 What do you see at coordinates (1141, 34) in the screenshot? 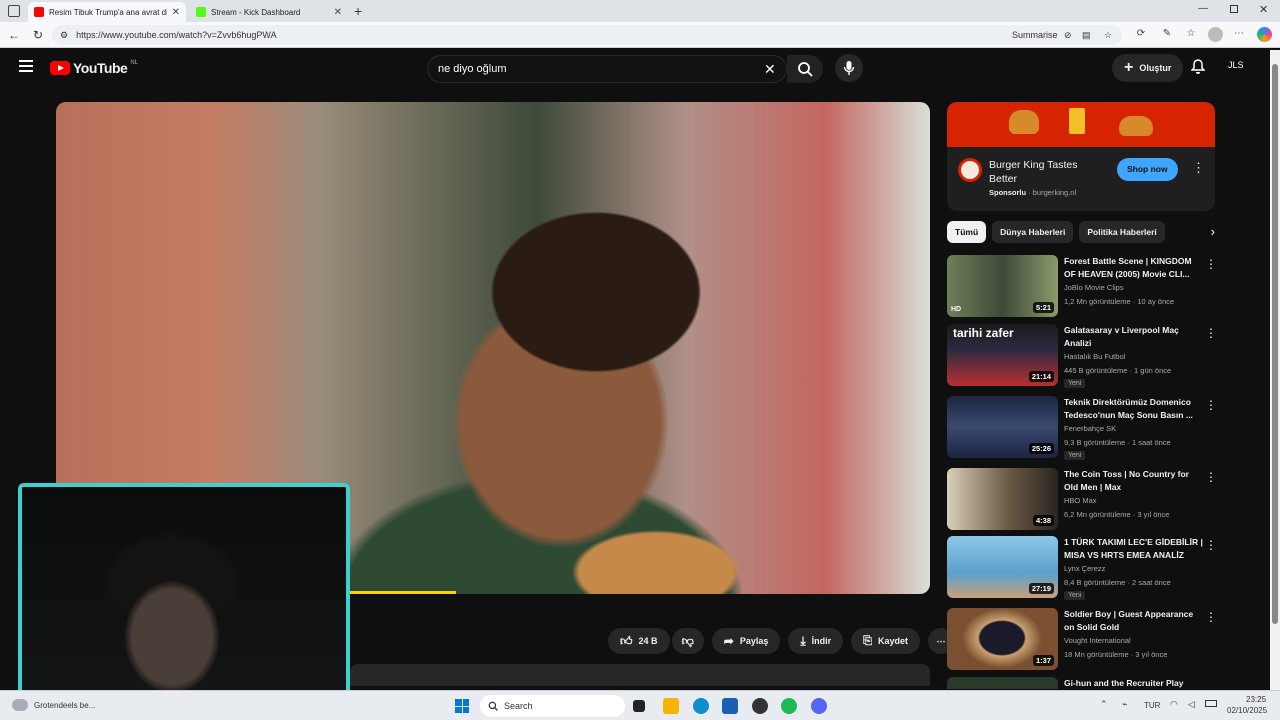
I see `extensions-icon: ⟳` at bounding box center [1141, 34].